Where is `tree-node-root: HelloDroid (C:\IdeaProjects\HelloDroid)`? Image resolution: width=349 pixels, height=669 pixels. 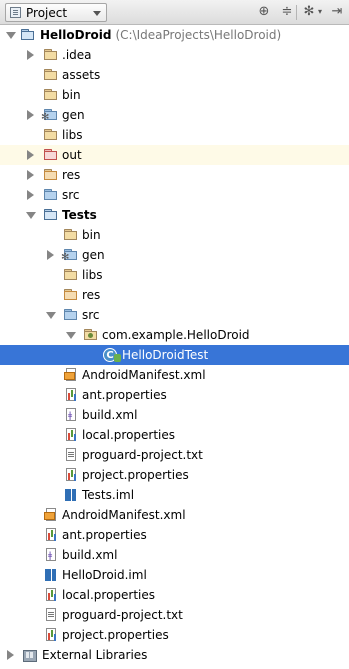 tree-node-root: HelloDroid (C:\IdeaProjects\HelloDroid) is located at coordinates (174, 35).